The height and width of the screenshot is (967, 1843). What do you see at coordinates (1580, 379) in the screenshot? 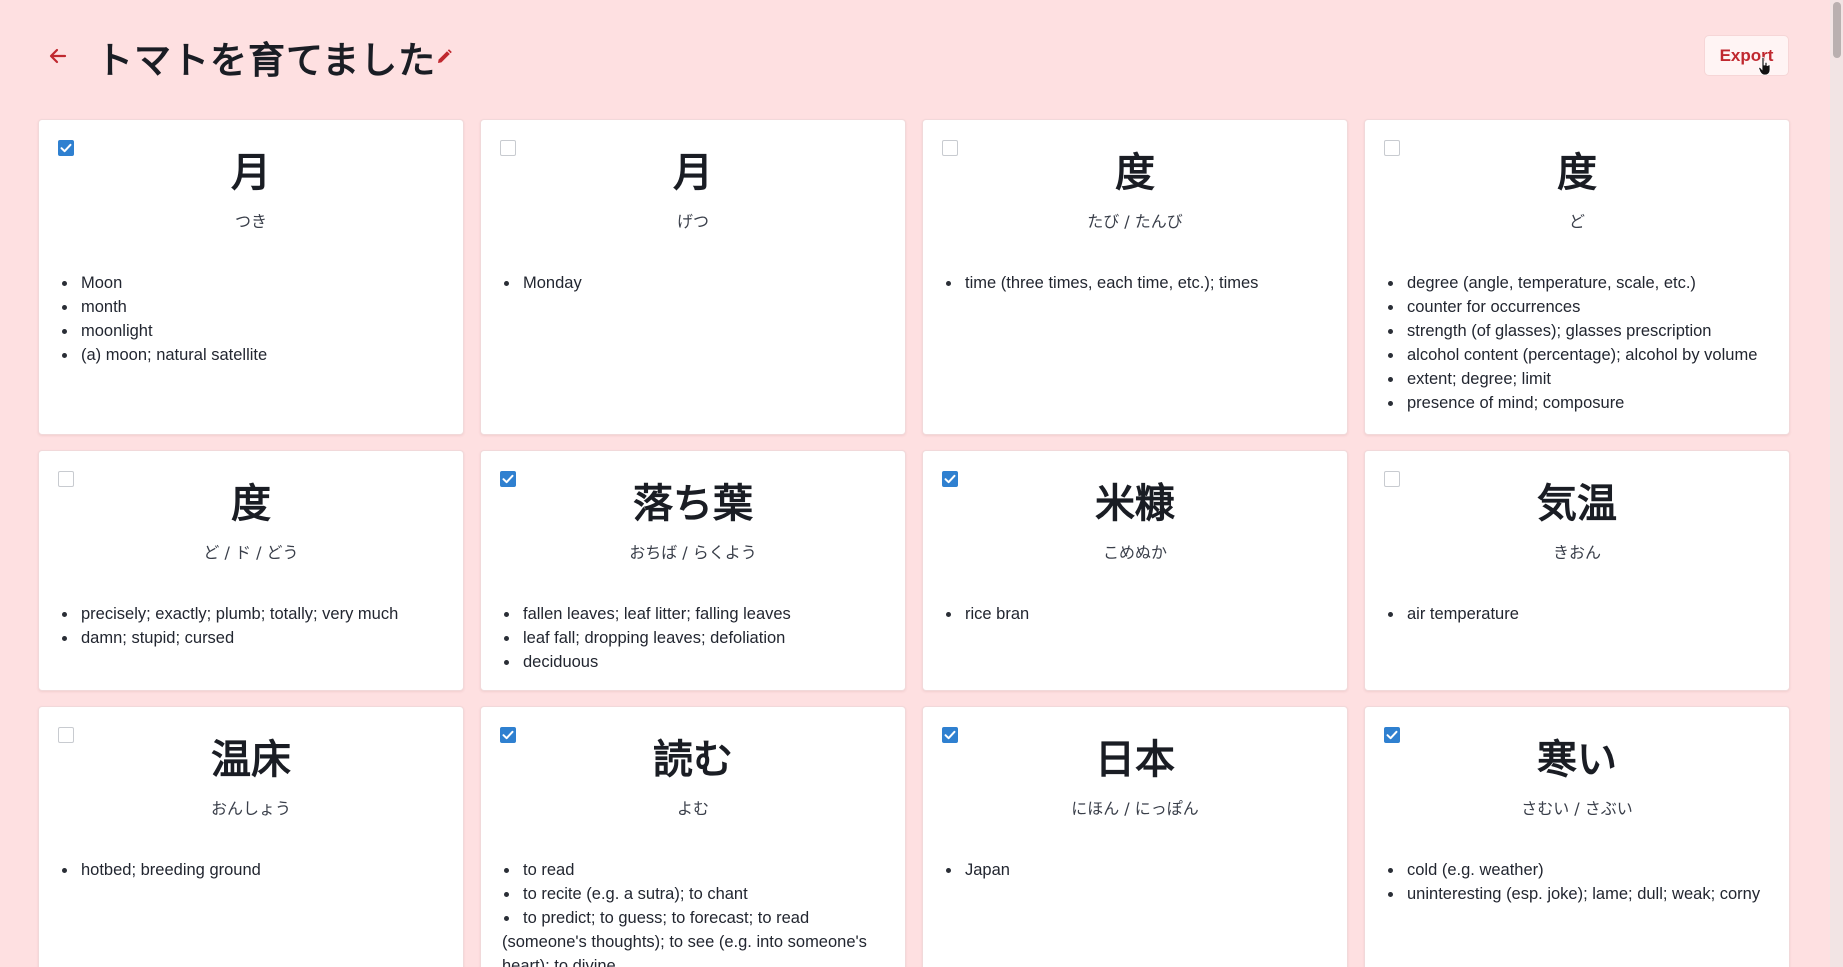
I see `meaning-item: extent; degree; limit` at bounding box center [1580, 379].